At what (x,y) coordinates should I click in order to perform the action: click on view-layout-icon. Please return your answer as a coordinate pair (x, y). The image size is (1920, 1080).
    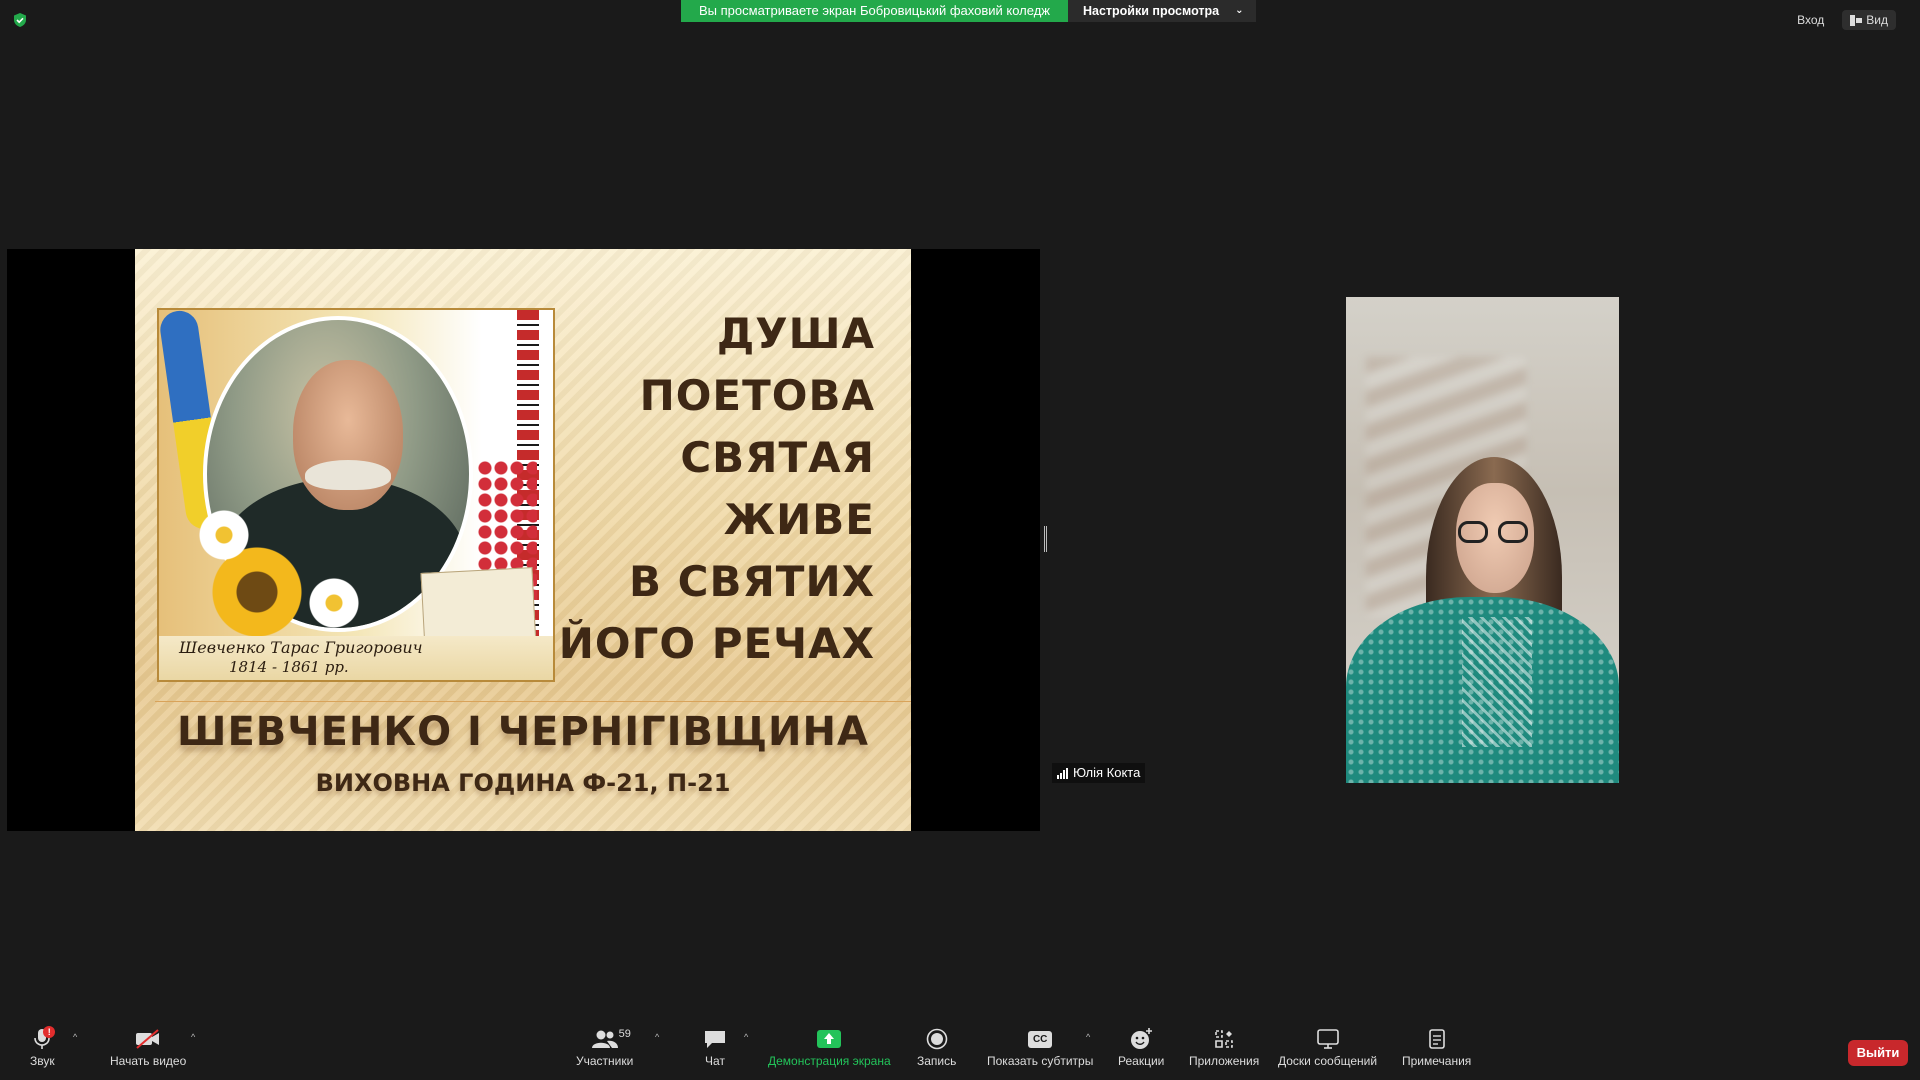
    Looking at the image, I should click on (1856, 20).